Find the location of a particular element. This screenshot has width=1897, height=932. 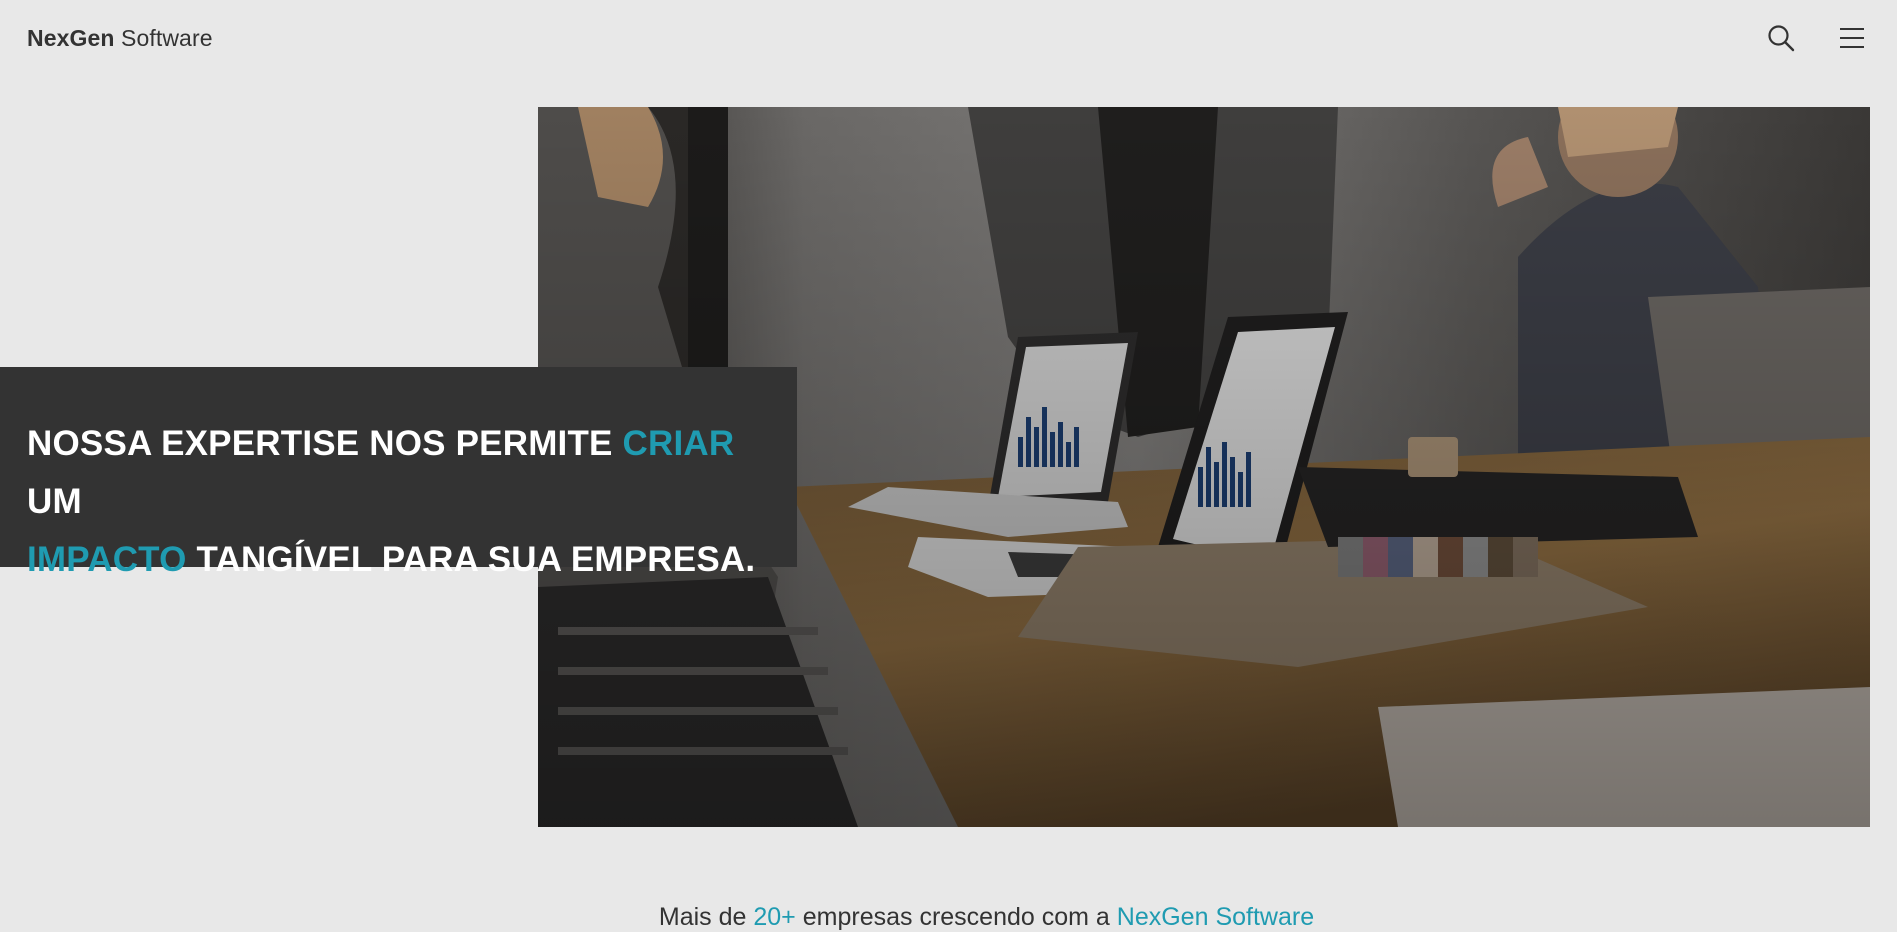

site-header: NexGen Software is located at coordinates (948, 38).